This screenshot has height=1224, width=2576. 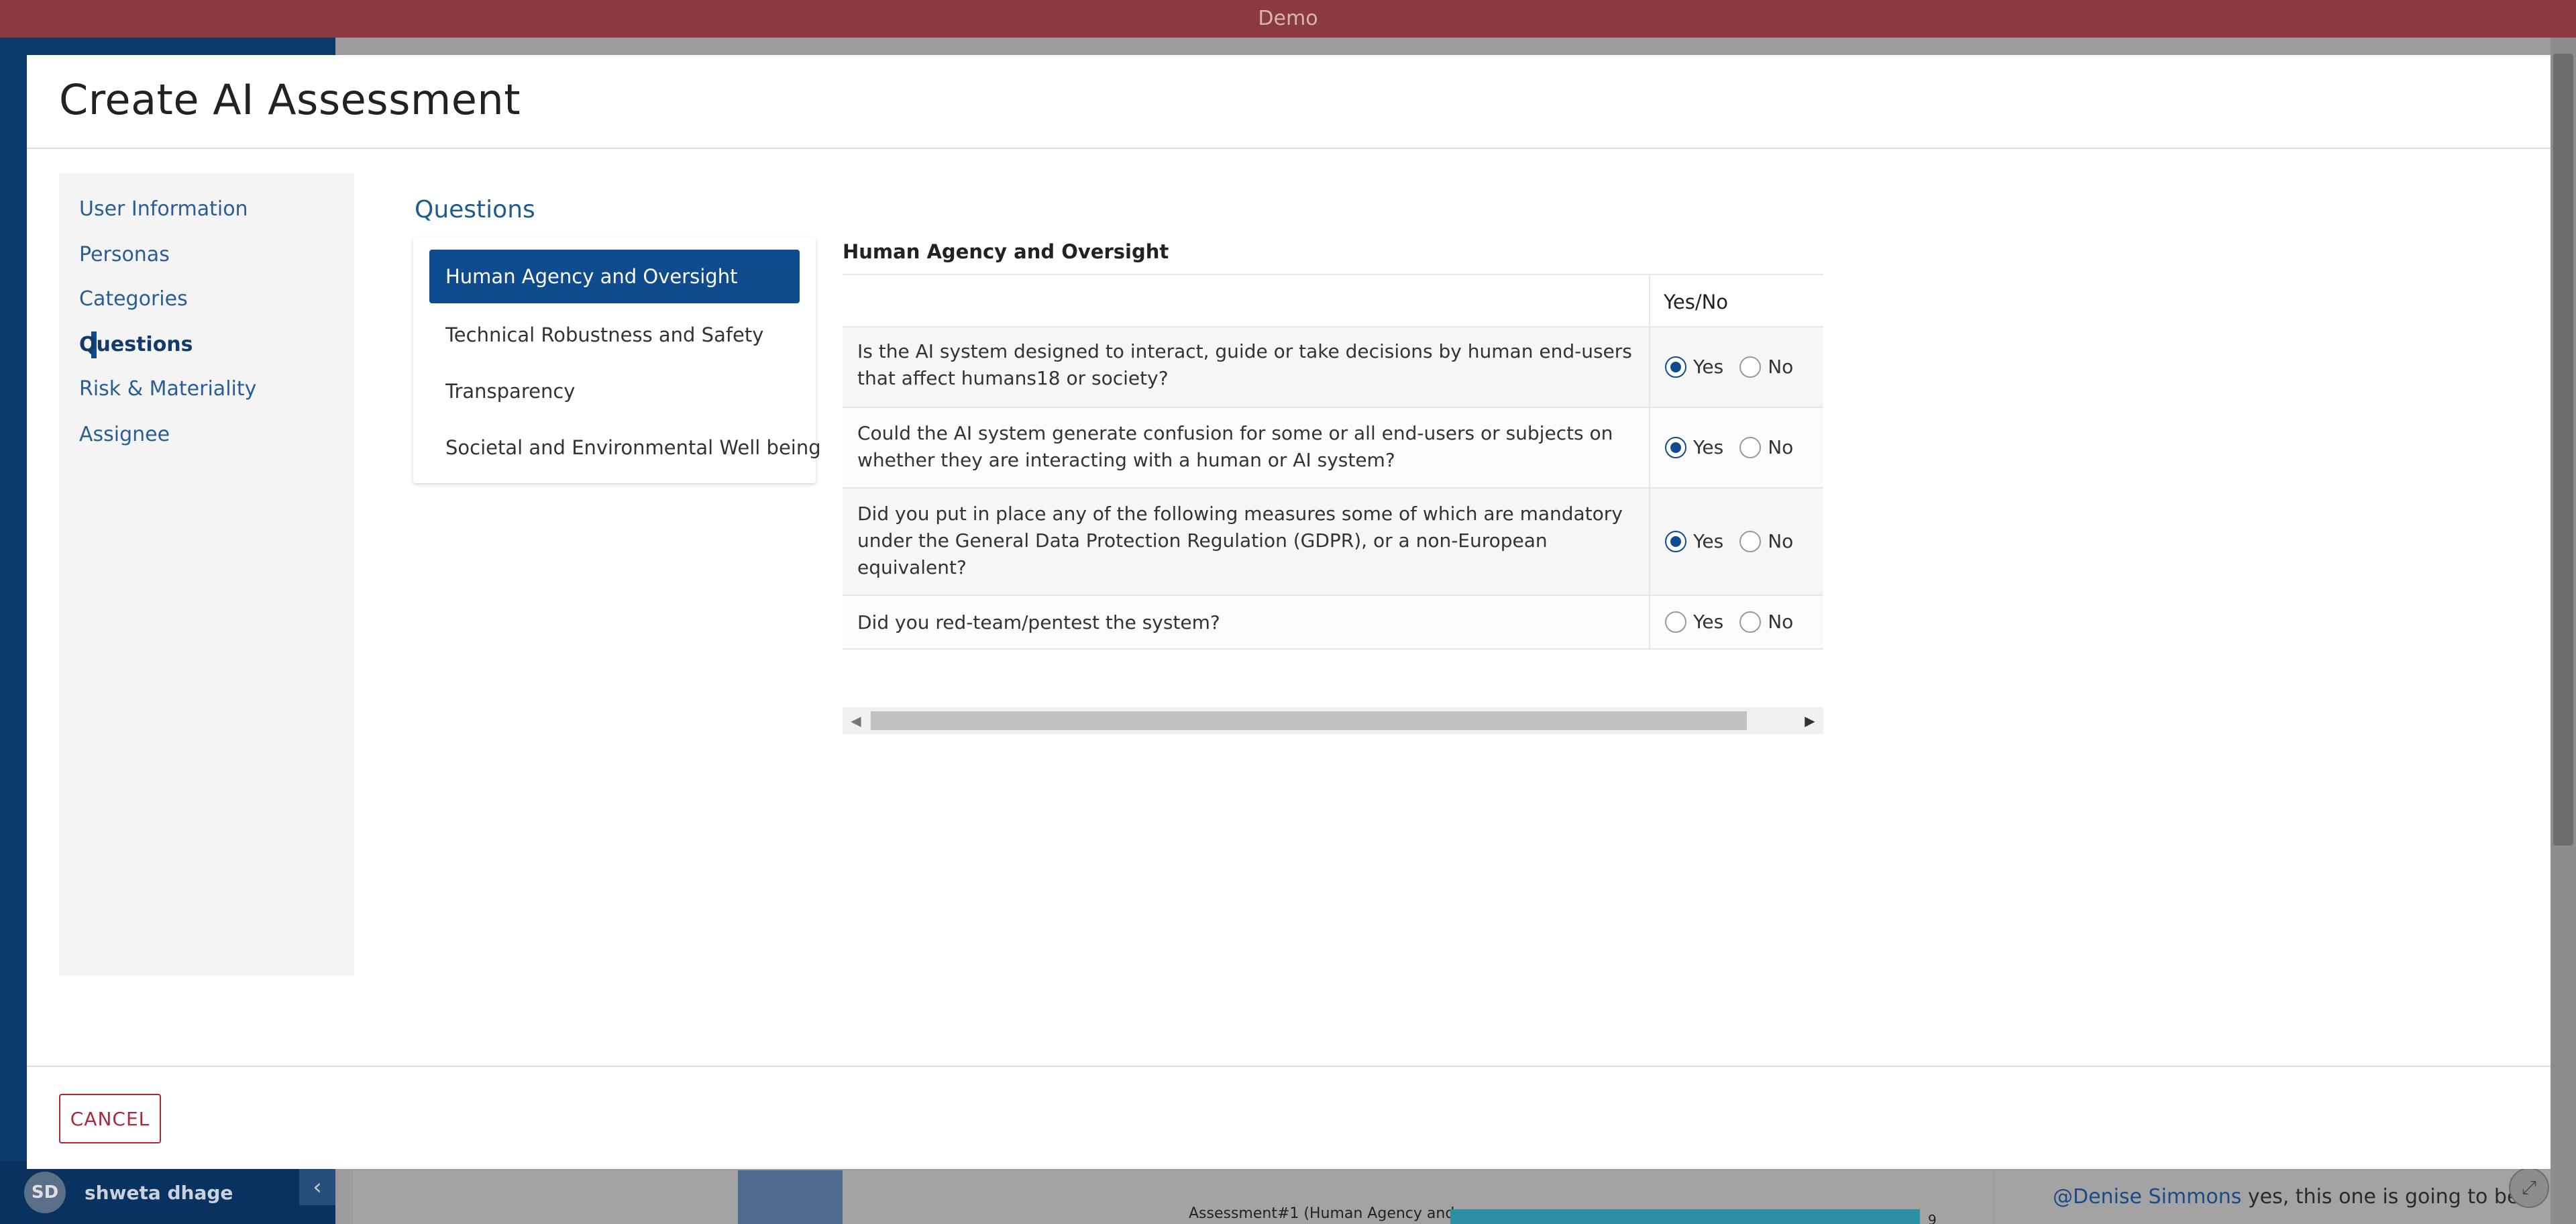 I want to click on cancel-button: CANCEL, so click(x=110, y=1118).